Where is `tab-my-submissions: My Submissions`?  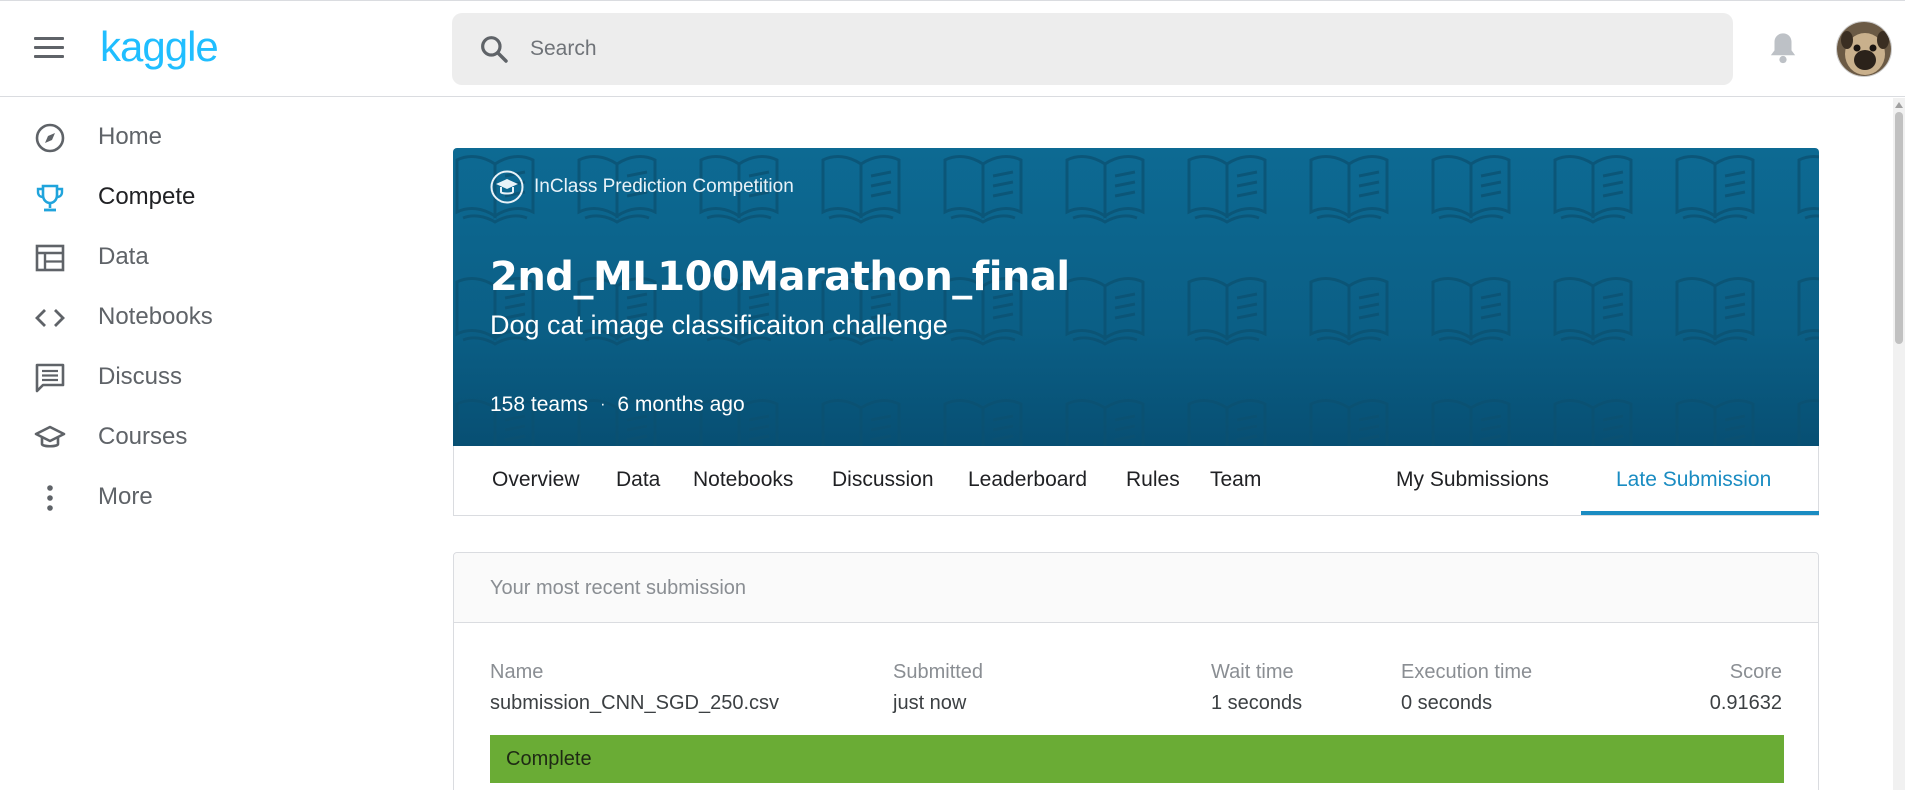
tab-my-submissions: My Submissions is located at coordinates (1472, 480).